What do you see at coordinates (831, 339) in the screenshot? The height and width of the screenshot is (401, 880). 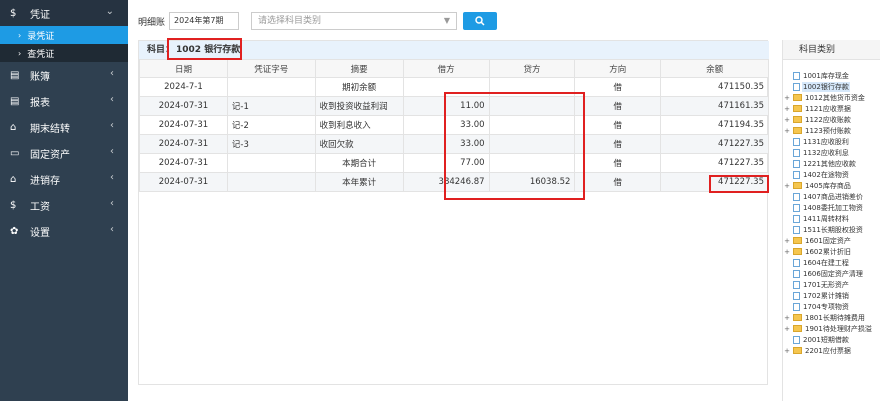 I see `tree-item: 2001短期借款` at bounding box center [831, 339].